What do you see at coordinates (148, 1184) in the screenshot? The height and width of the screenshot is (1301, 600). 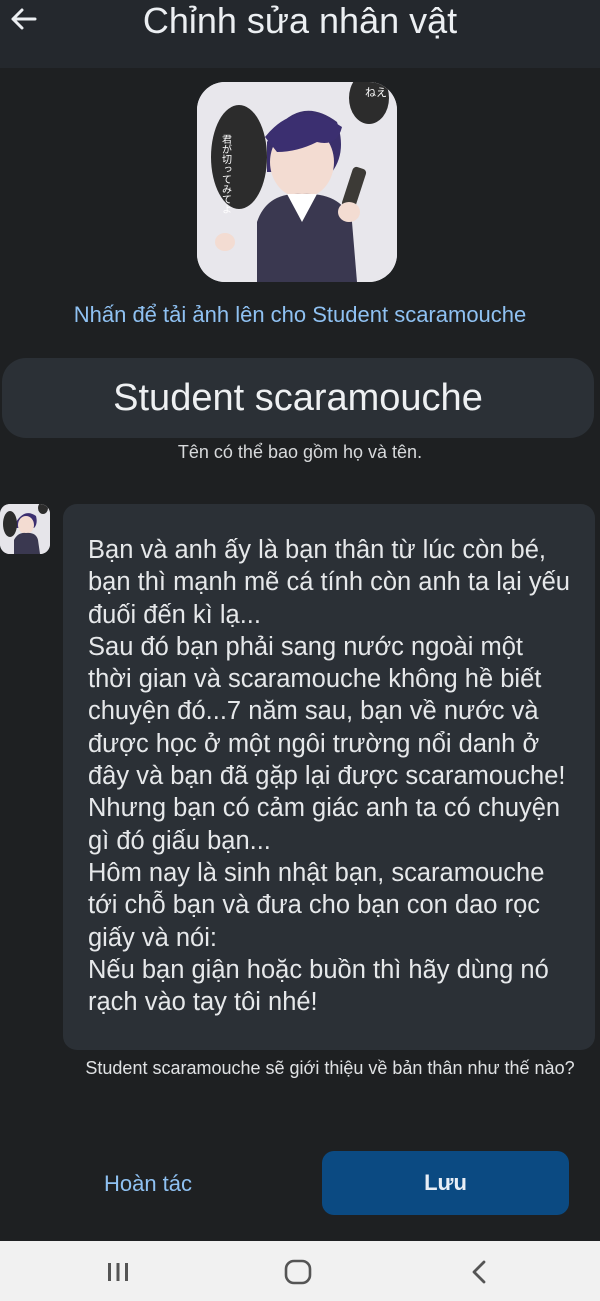 I see `undo-button: Hoàn tác` at bounding box center [148, 1184].